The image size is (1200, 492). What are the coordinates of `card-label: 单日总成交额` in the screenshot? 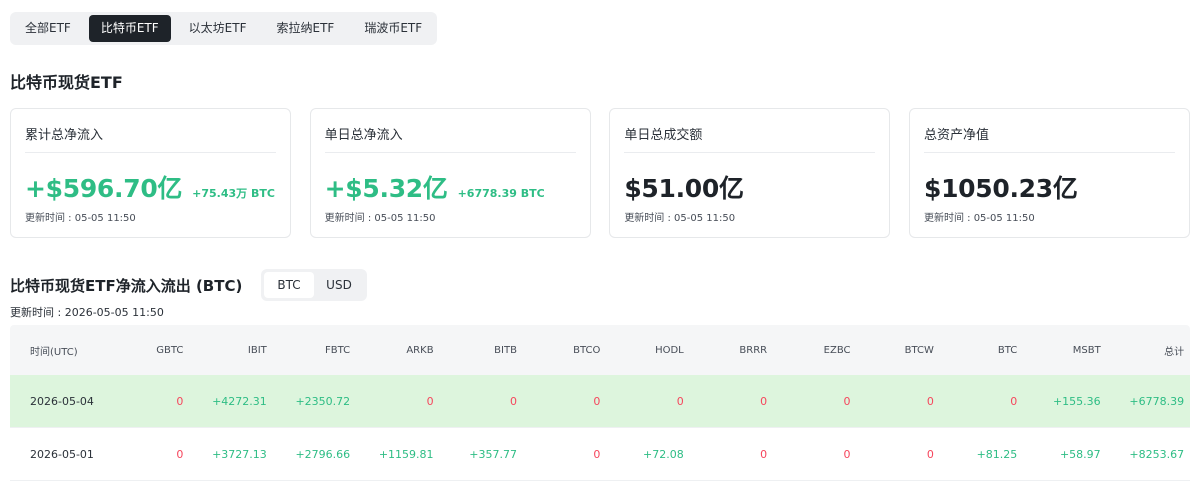 It's located at (663, 135).